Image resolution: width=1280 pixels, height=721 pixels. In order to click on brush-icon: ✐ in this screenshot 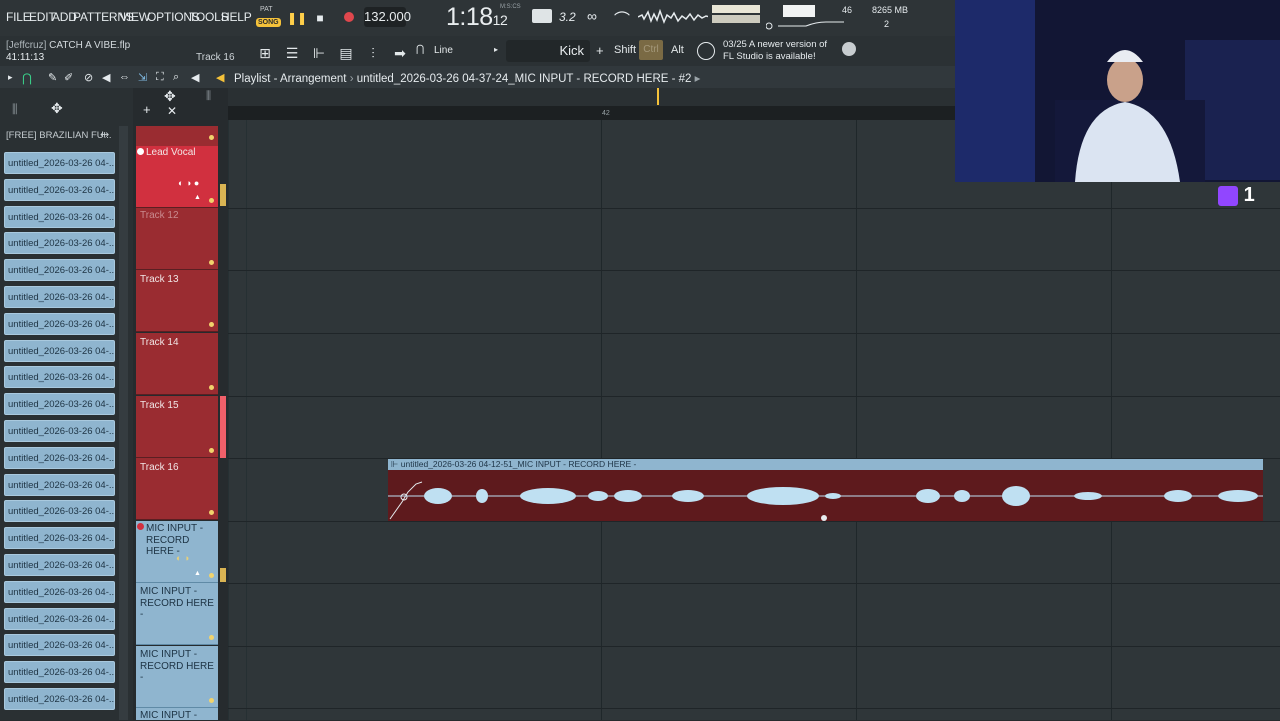, I will do `click(68, 77)`.